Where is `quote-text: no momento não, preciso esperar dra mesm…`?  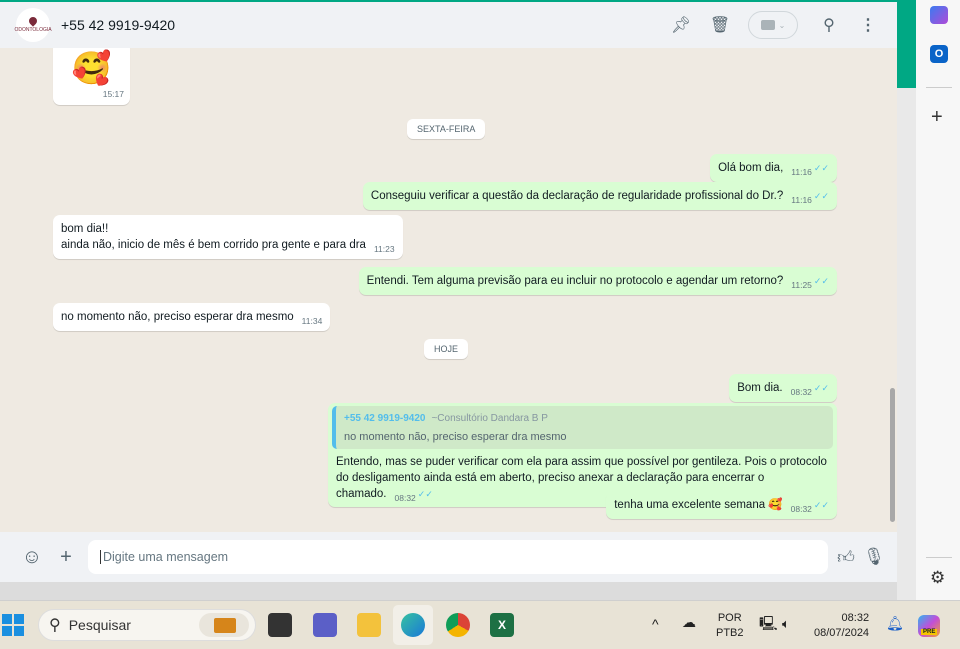 quote-text: no momento não, preciso esperar dra mesm… is located at coordinates (455, 437).